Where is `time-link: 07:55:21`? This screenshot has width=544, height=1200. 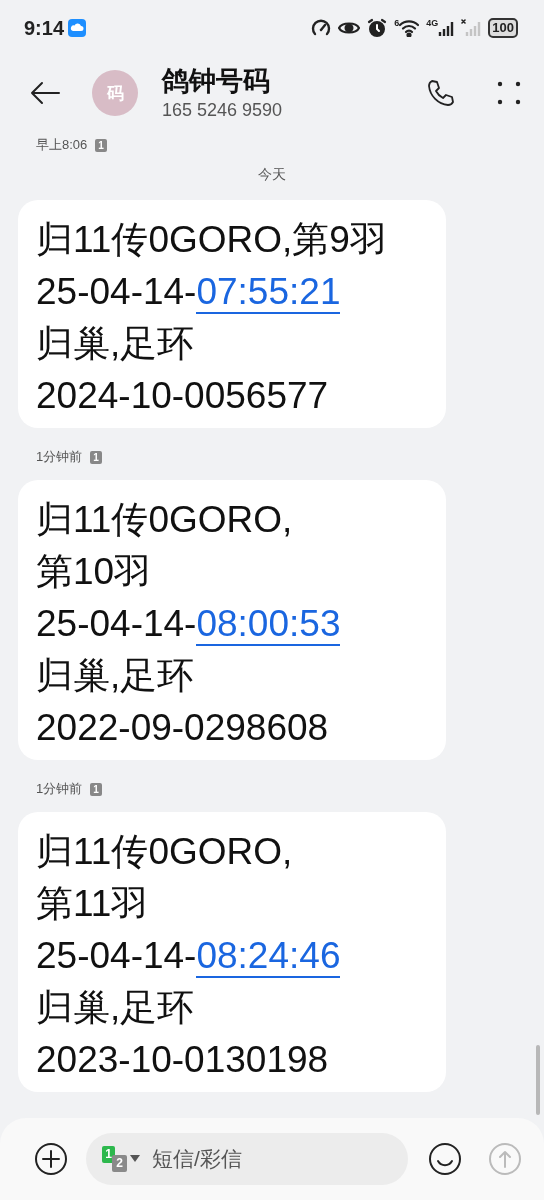 time-link: 07:55:21 is located at coordinates (268, 292).